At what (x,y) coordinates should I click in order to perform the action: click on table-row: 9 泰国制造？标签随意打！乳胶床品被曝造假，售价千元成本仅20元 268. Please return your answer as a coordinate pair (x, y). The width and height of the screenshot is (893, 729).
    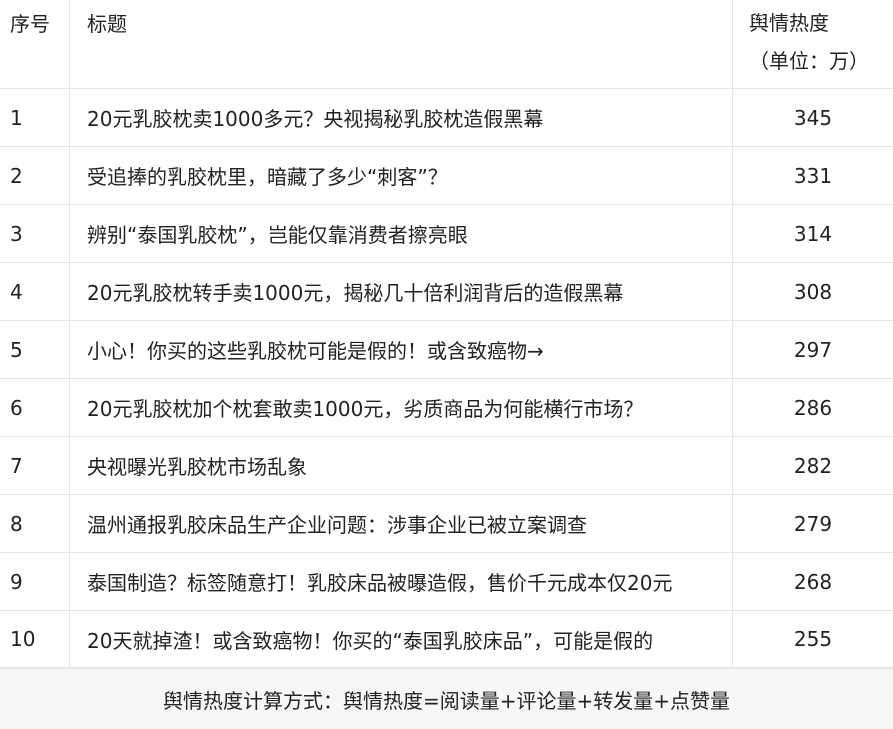
    Looking at the image, I should click on (446, 582).